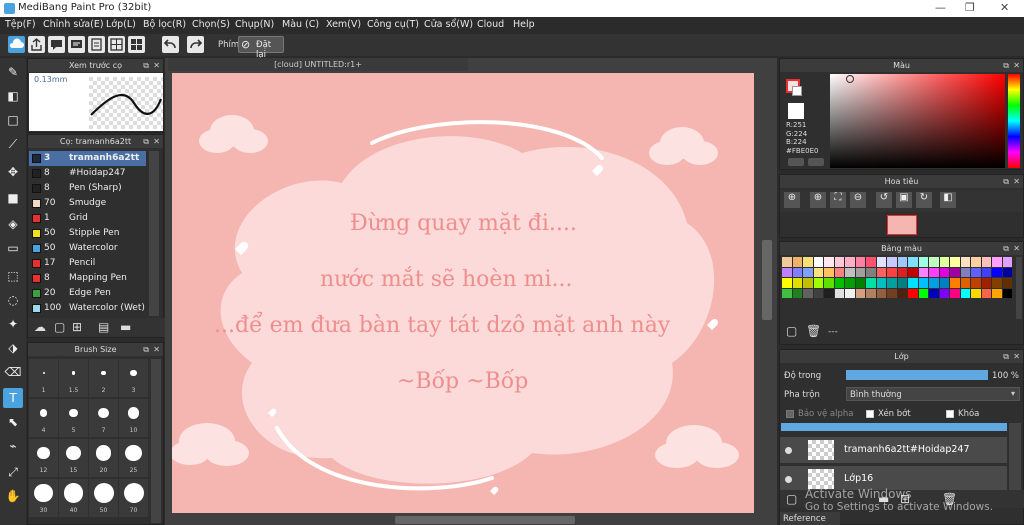 This screenshot has height=525, width=1024. I want to click on operation-tool-icon: ⬉, so click(13, 422).